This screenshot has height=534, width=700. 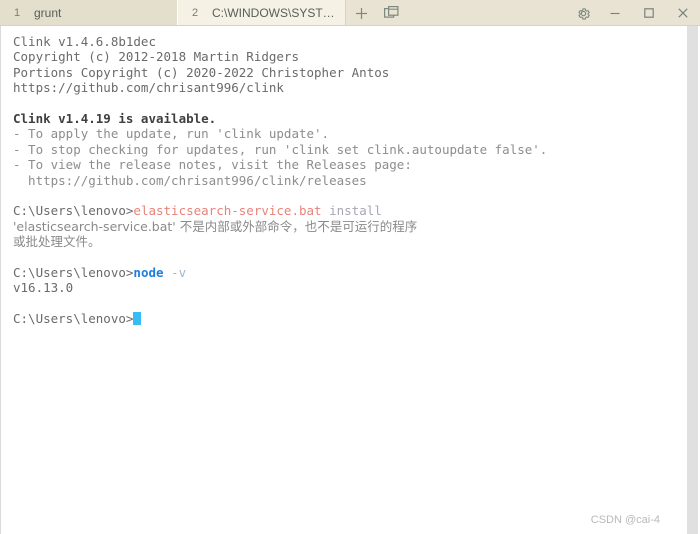 I want to click on close-button, so click(x=683, y=13).